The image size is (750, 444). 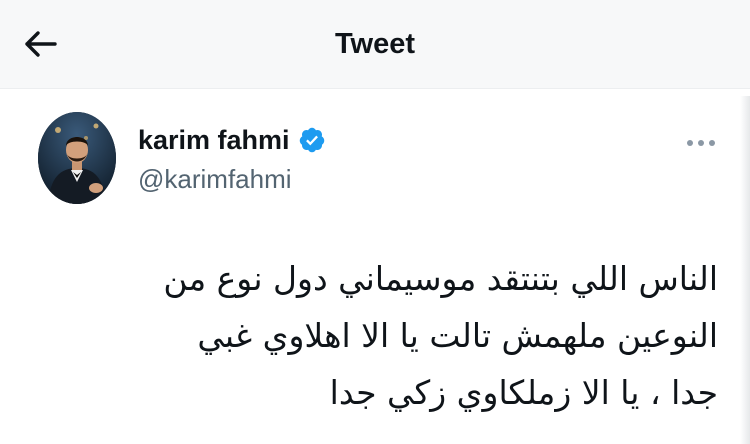 What do you see at coordinates (215, 179) in the screenshot?
I see `author-handle: @karimfahmi` at bounding box center [215, 179].